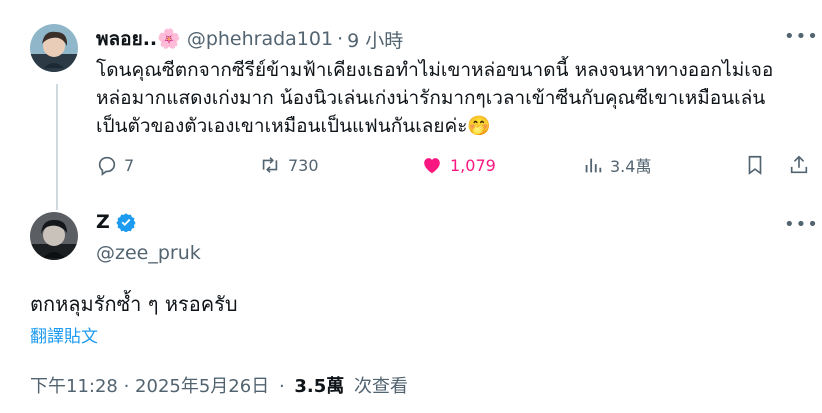  I want to click on reply-header: Z, so click(116, 222).